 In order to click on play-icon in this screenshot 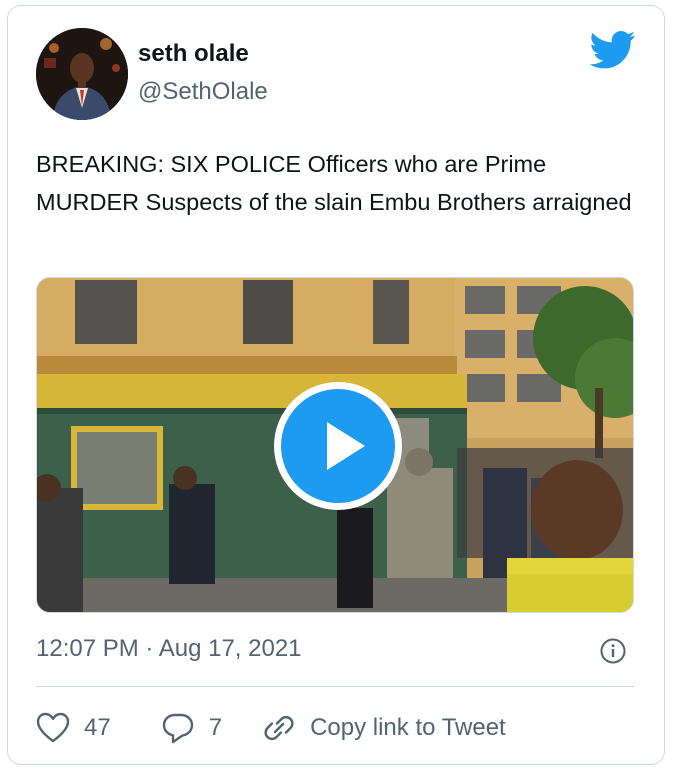, I will do `click(346, 446)`.